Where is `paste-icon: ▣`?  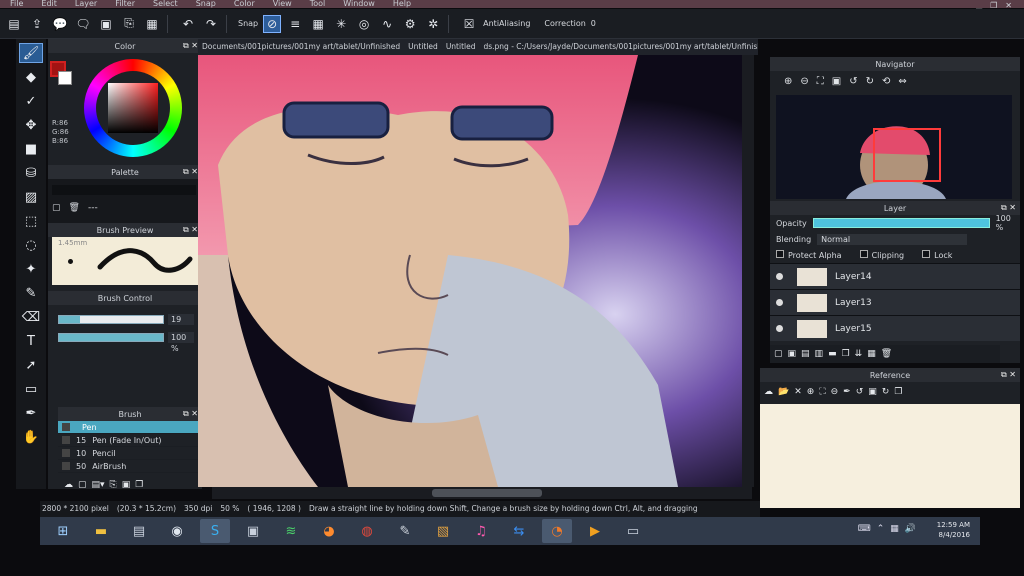
paste-icon: ▣ is located at coordinates (126, 485).